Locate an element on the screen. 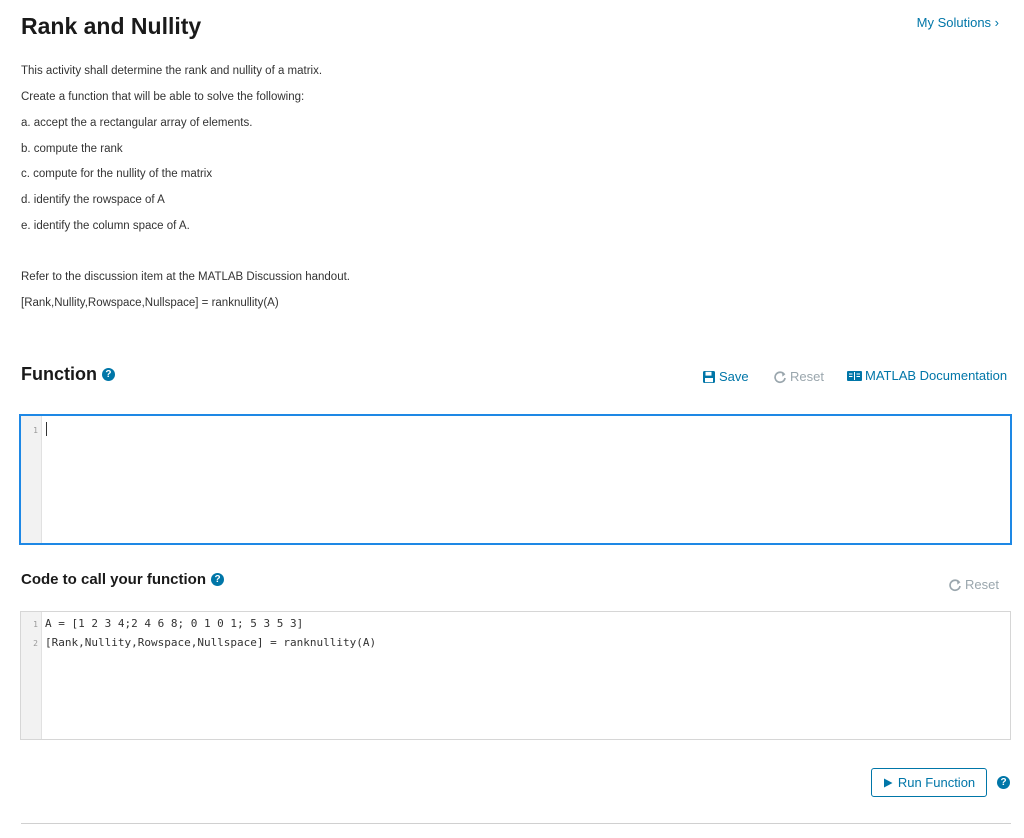 This screenshot has width=1024, height=838. run-label: Run Function is located at coordinates (936, 782).